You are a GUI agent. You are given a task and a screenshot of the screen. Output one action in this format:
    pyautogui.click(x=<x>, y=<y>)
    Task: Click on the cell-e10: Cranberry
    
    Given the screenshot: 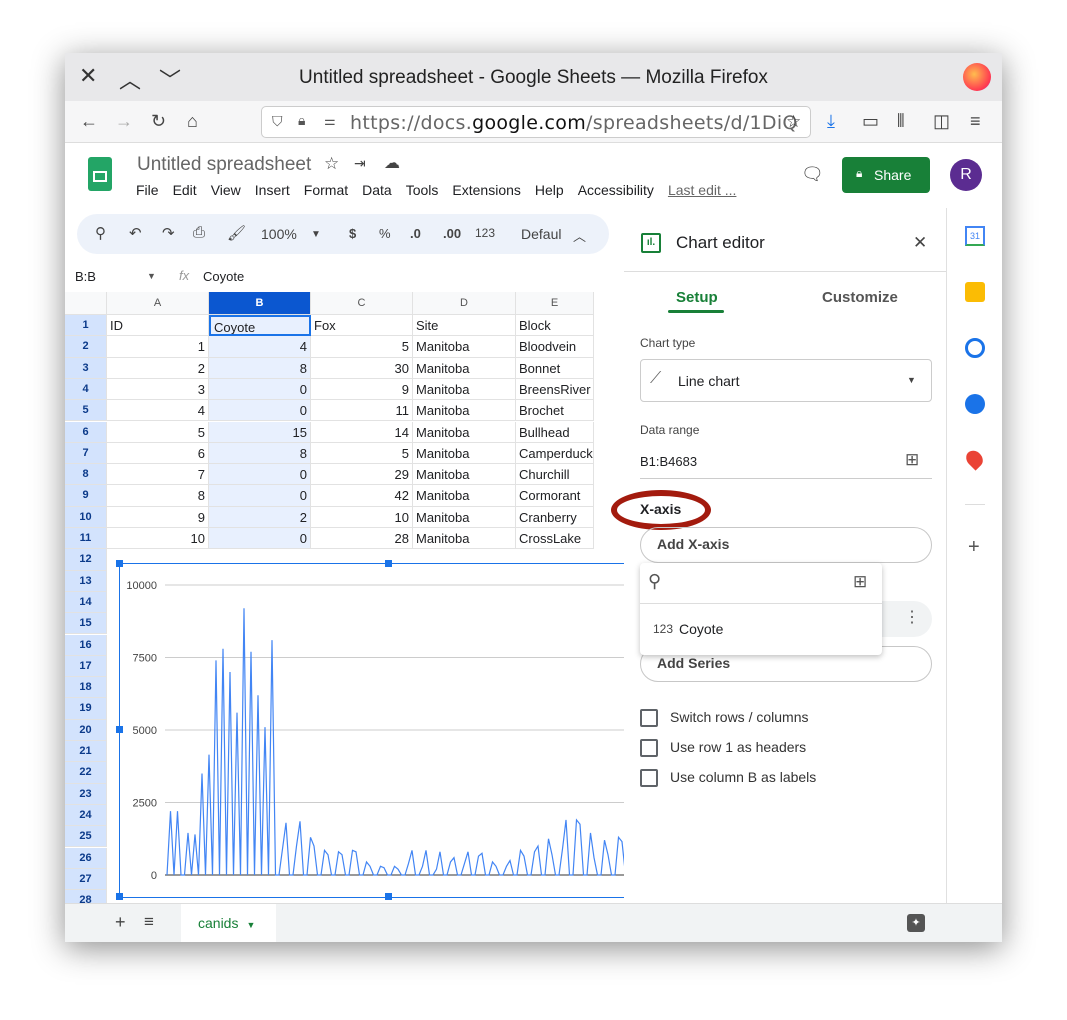 What is the action you would take?
    pyautogui.click(x=555, y=517)
    